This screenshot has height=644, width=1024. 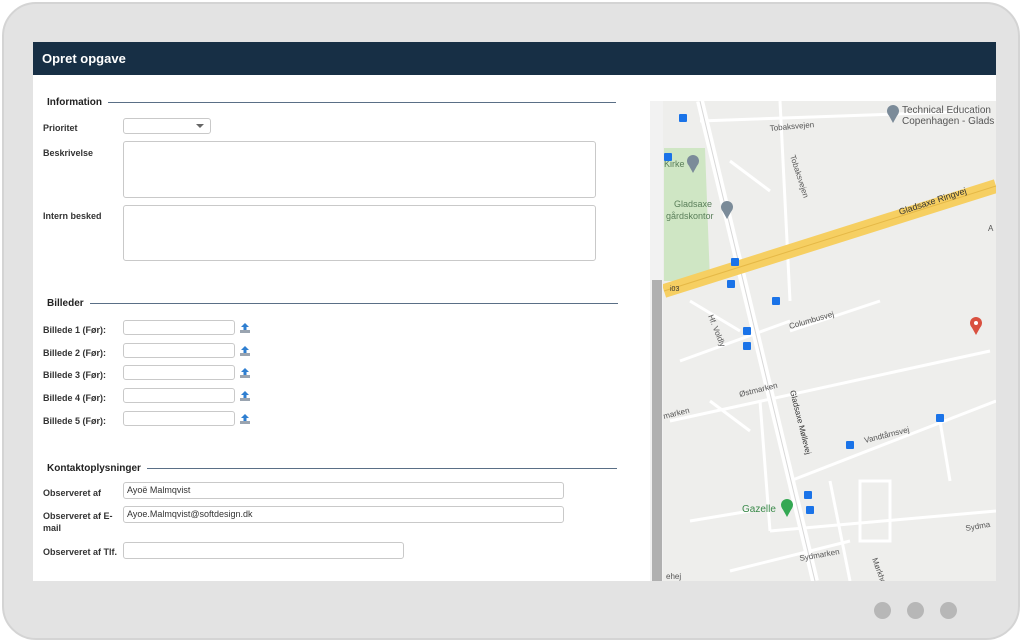 I want to click on ehej-label: ehej, so click(x=673, y=576).